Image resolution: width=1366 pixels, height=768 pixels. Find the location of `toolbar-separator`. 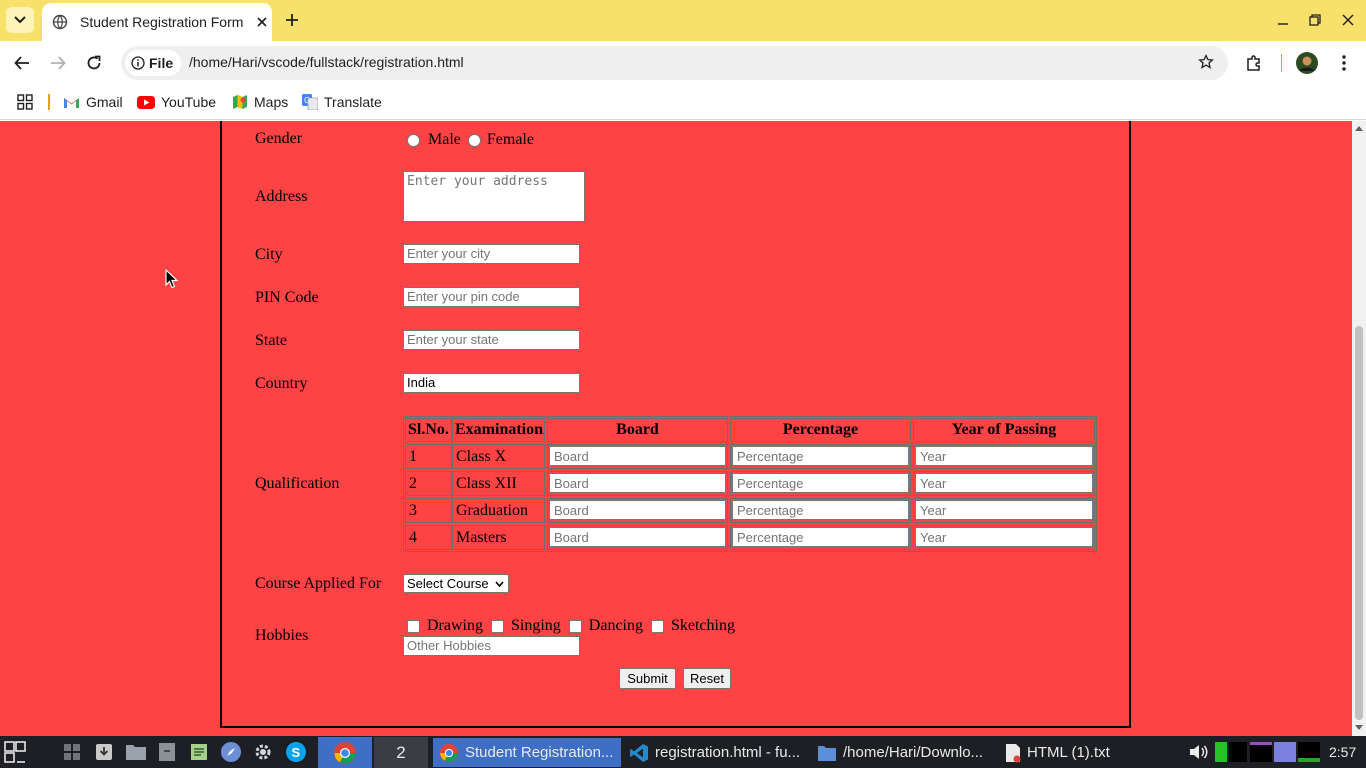

toolbar-separator is located at coordinates (1281, 63).